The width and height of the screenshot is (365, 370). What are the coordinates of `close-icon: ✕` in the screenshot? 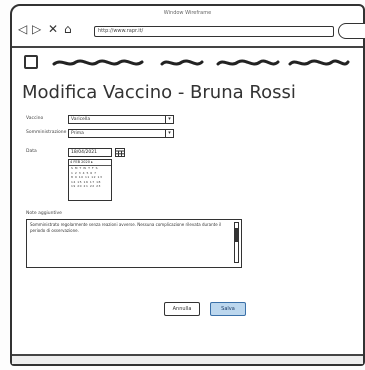 It's located at (53, 29).